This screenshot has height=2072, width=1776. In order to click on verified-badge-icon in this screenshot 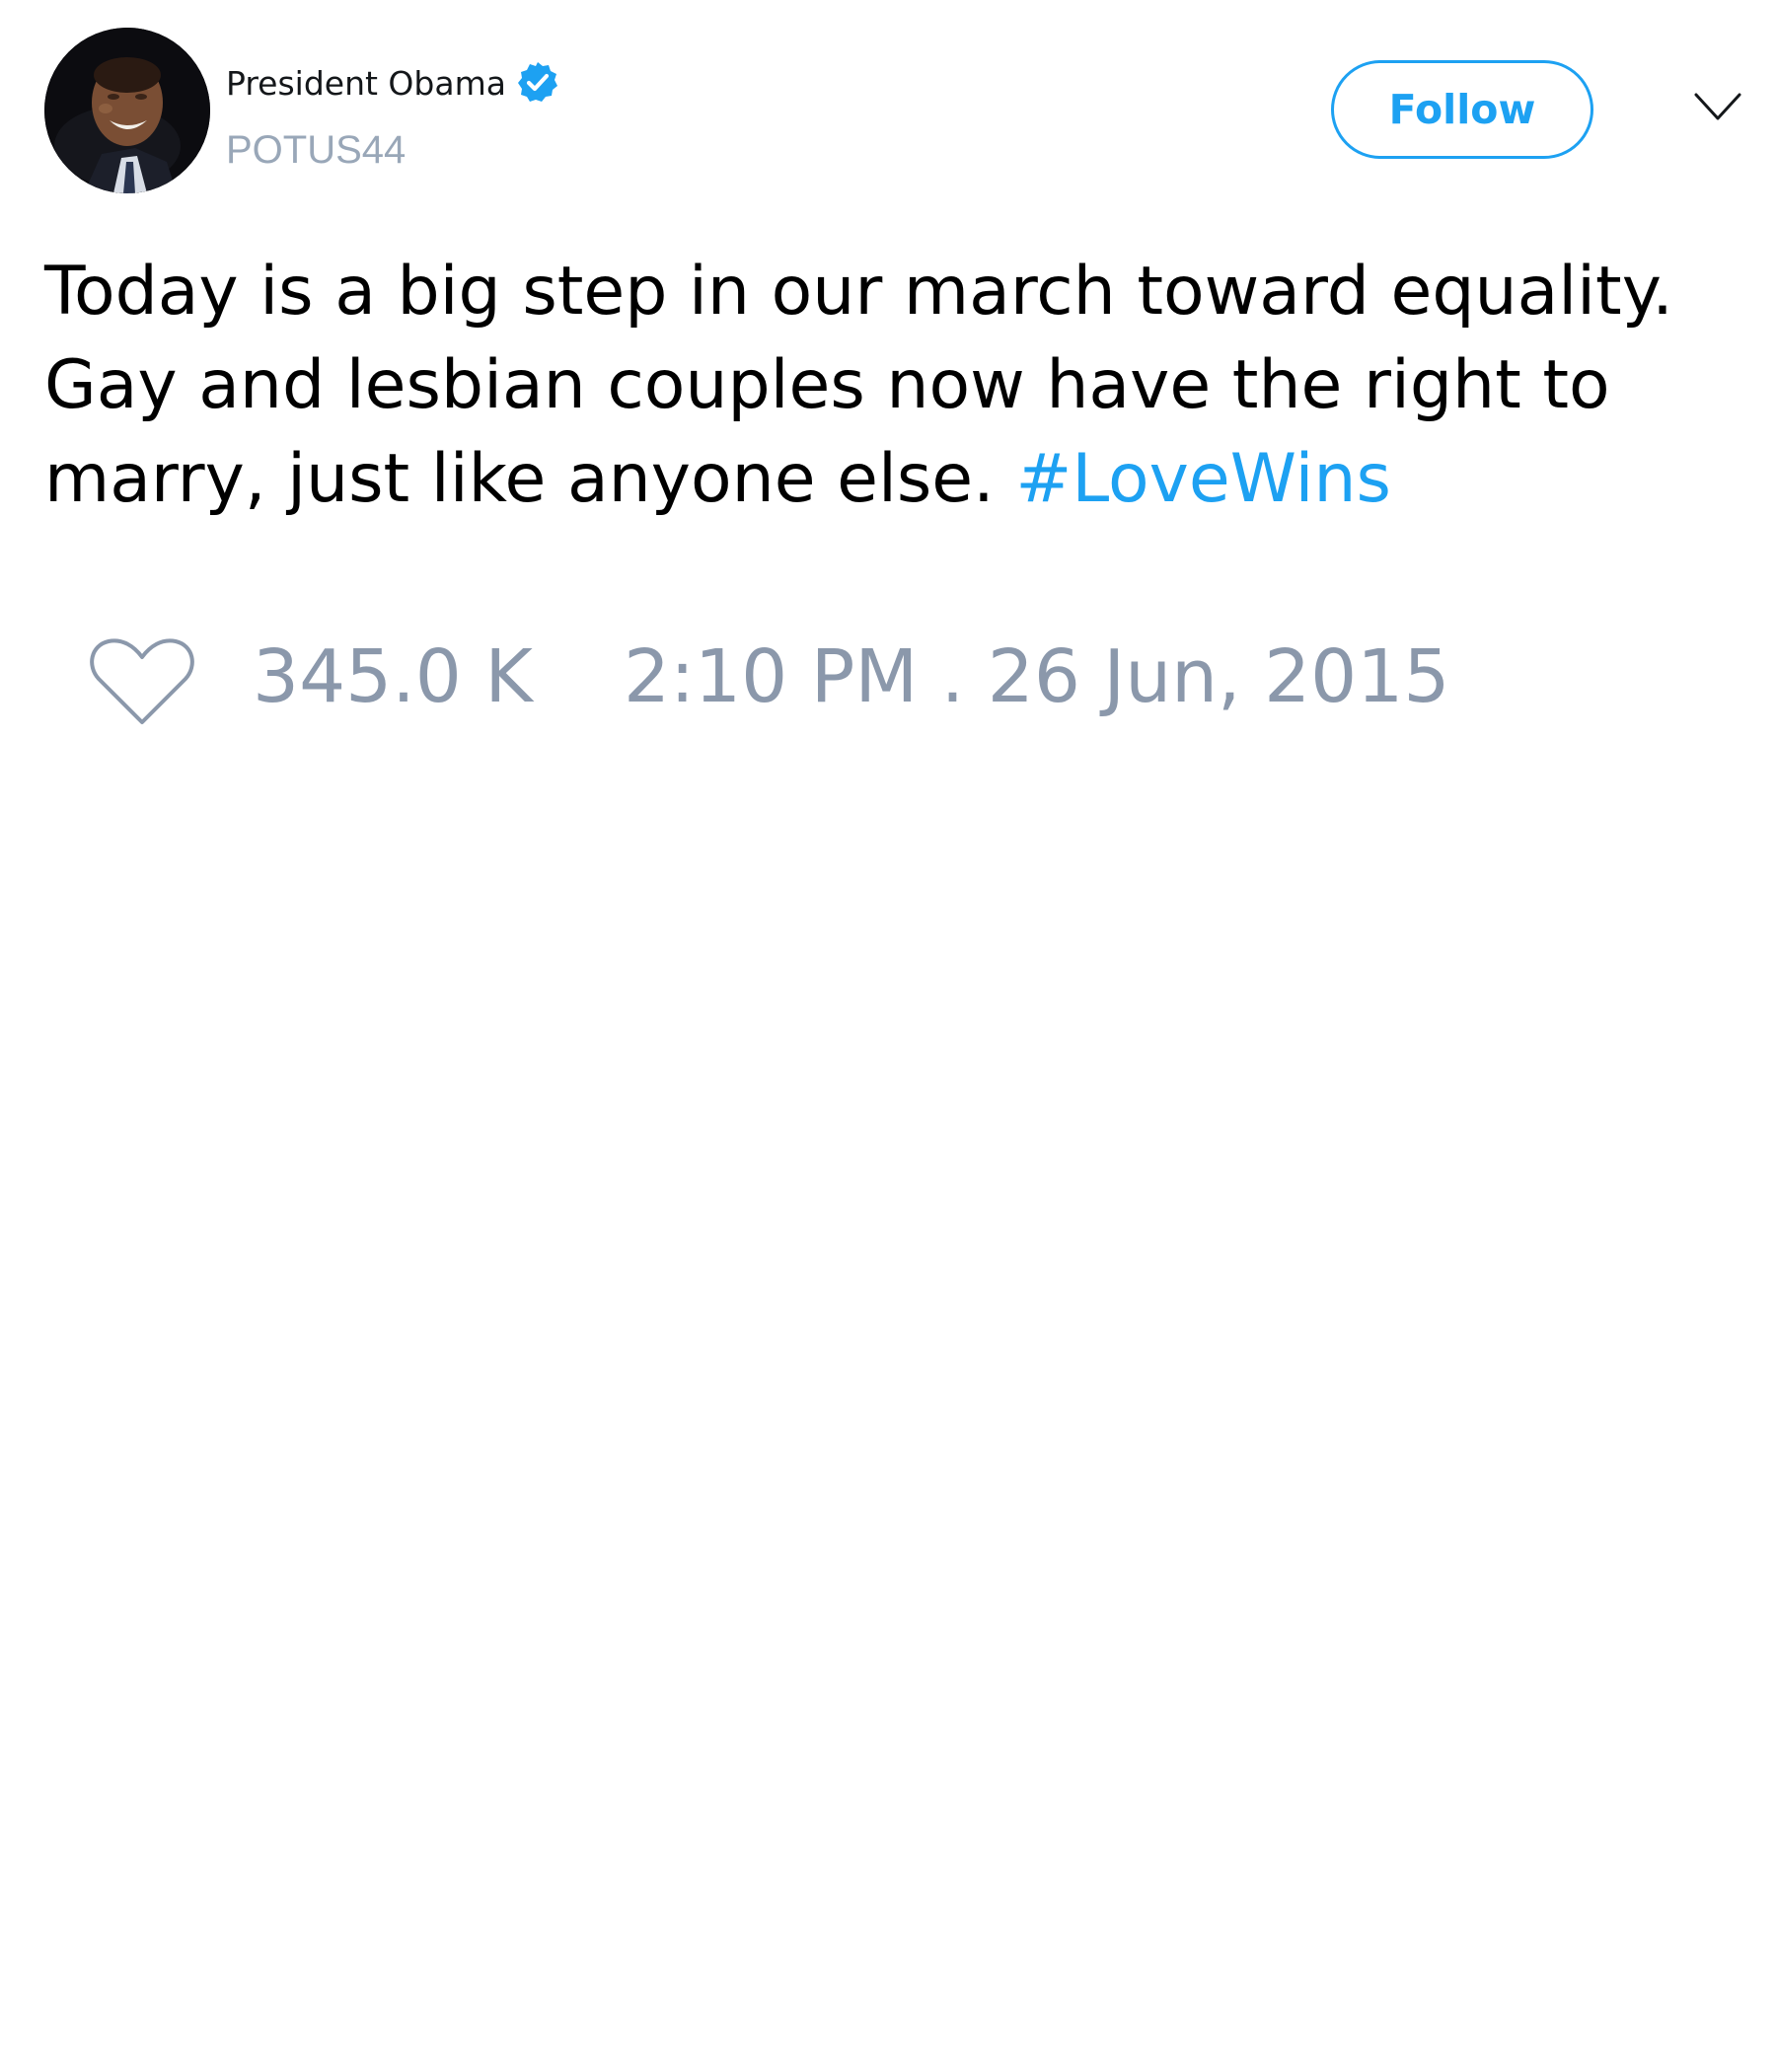, I will do `click(537, 82)`.